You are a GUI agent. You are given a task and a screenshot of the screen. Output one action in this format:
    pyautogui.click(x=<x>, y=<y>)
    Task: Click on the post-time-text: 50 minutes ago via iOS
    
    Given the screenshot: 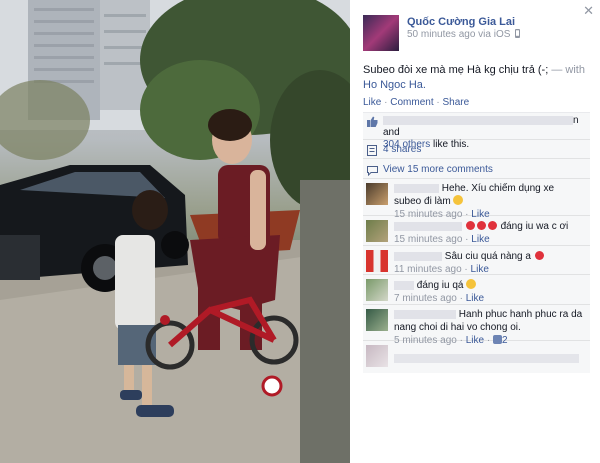 What is the action you would take?
    pyautogui.click(x=458, y=34)
    